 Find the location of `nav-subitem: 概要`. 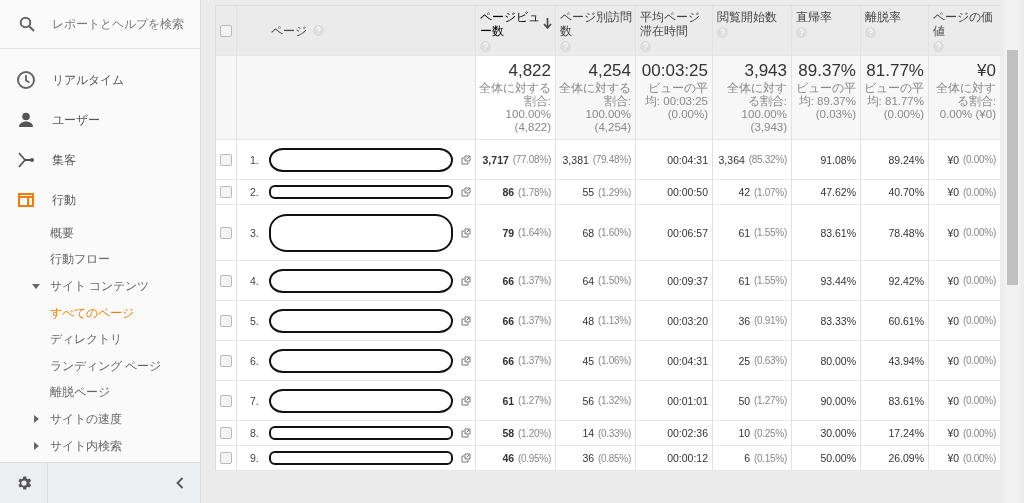

nav-subitem: 概要 is located at coordinates (100, 233).